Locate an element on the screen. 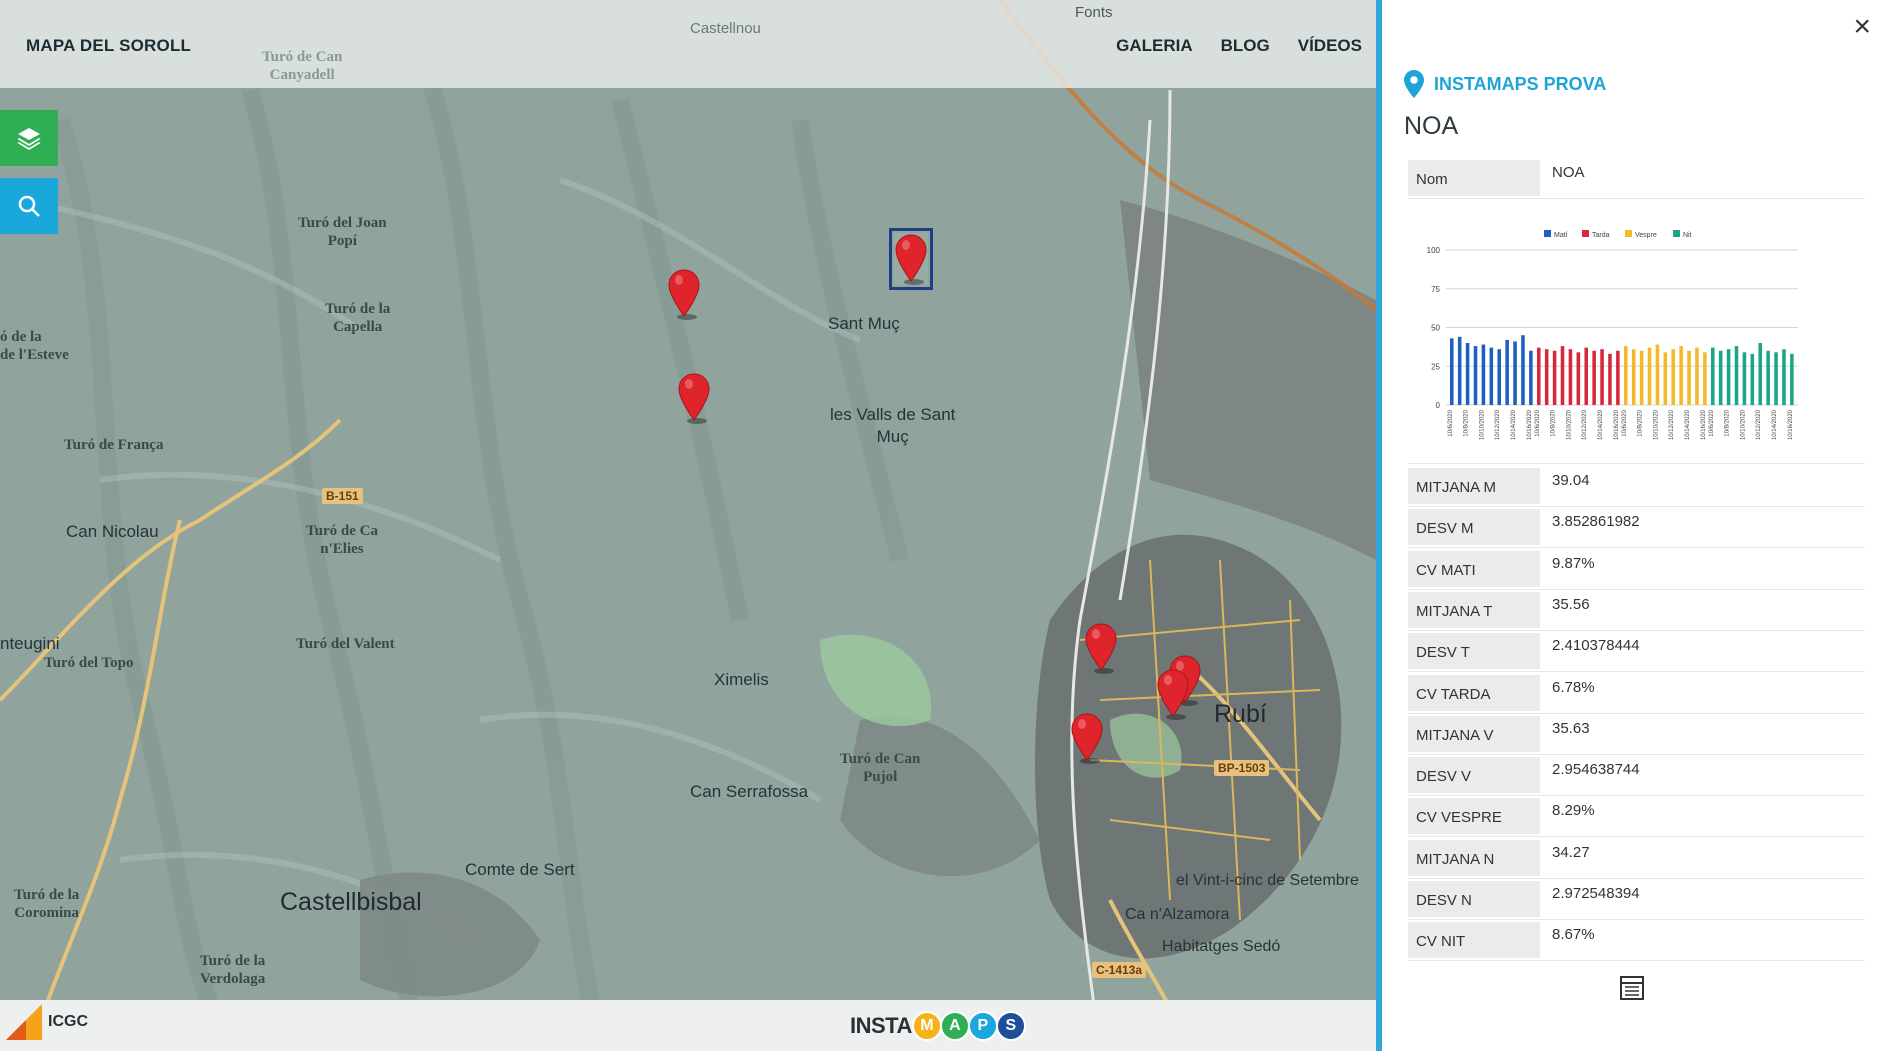  layers-button is located at coordinates (29, 138).